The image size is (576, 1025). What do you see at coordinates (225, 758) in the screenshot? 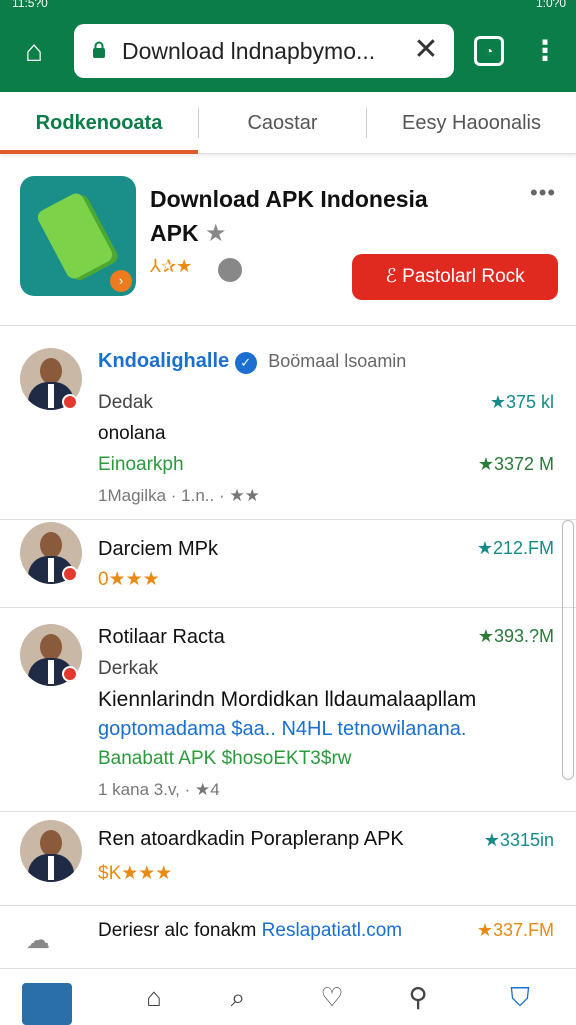
I see `review-line: Banabatt APK $hosoEKT3$rw` at bounding box center [225, 758].